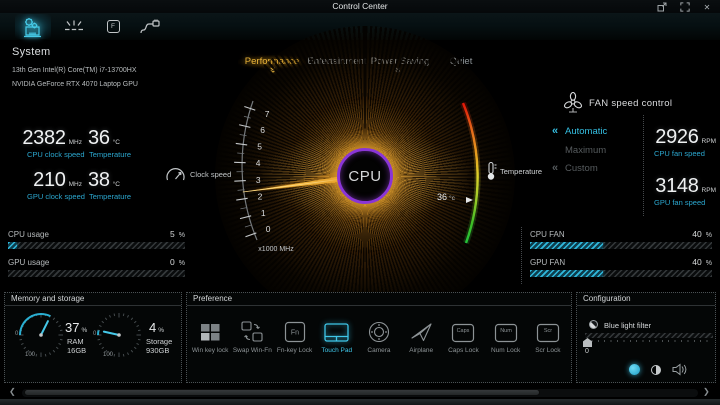 This screenshot has height=405, width=720. What do you see at coordinates (44, 138) in the screenshot?
I see `cpu-clock-value: 2382` at bounding box center [44, 138].